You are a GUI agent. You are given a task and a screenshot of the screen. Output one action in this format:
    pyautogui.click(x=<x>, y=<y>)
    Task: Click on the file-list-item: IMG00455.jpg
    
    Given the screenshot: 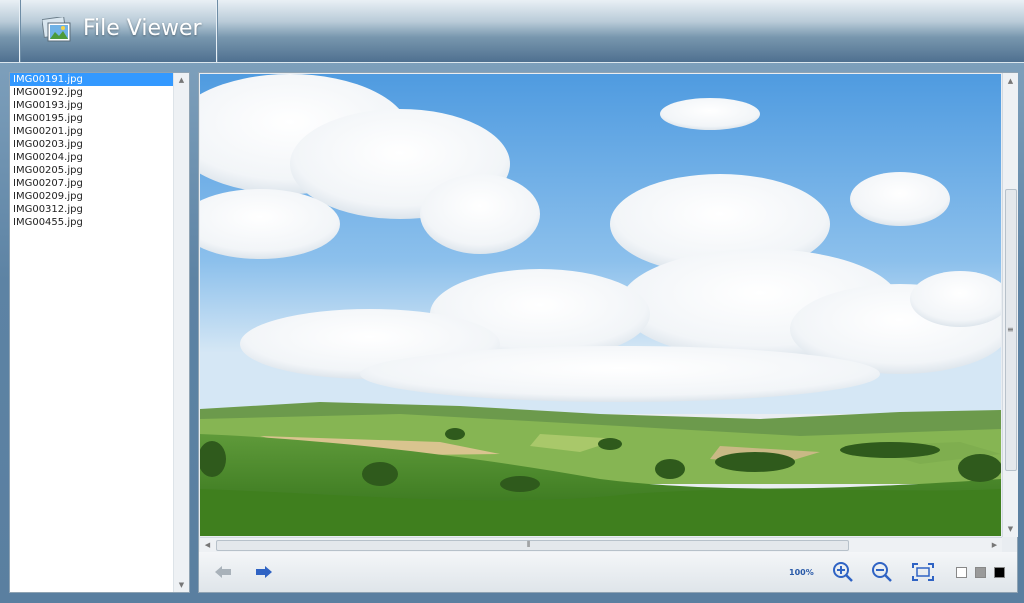 What is the action you would take?
    pyautogui.click(x=91, y=222)
    